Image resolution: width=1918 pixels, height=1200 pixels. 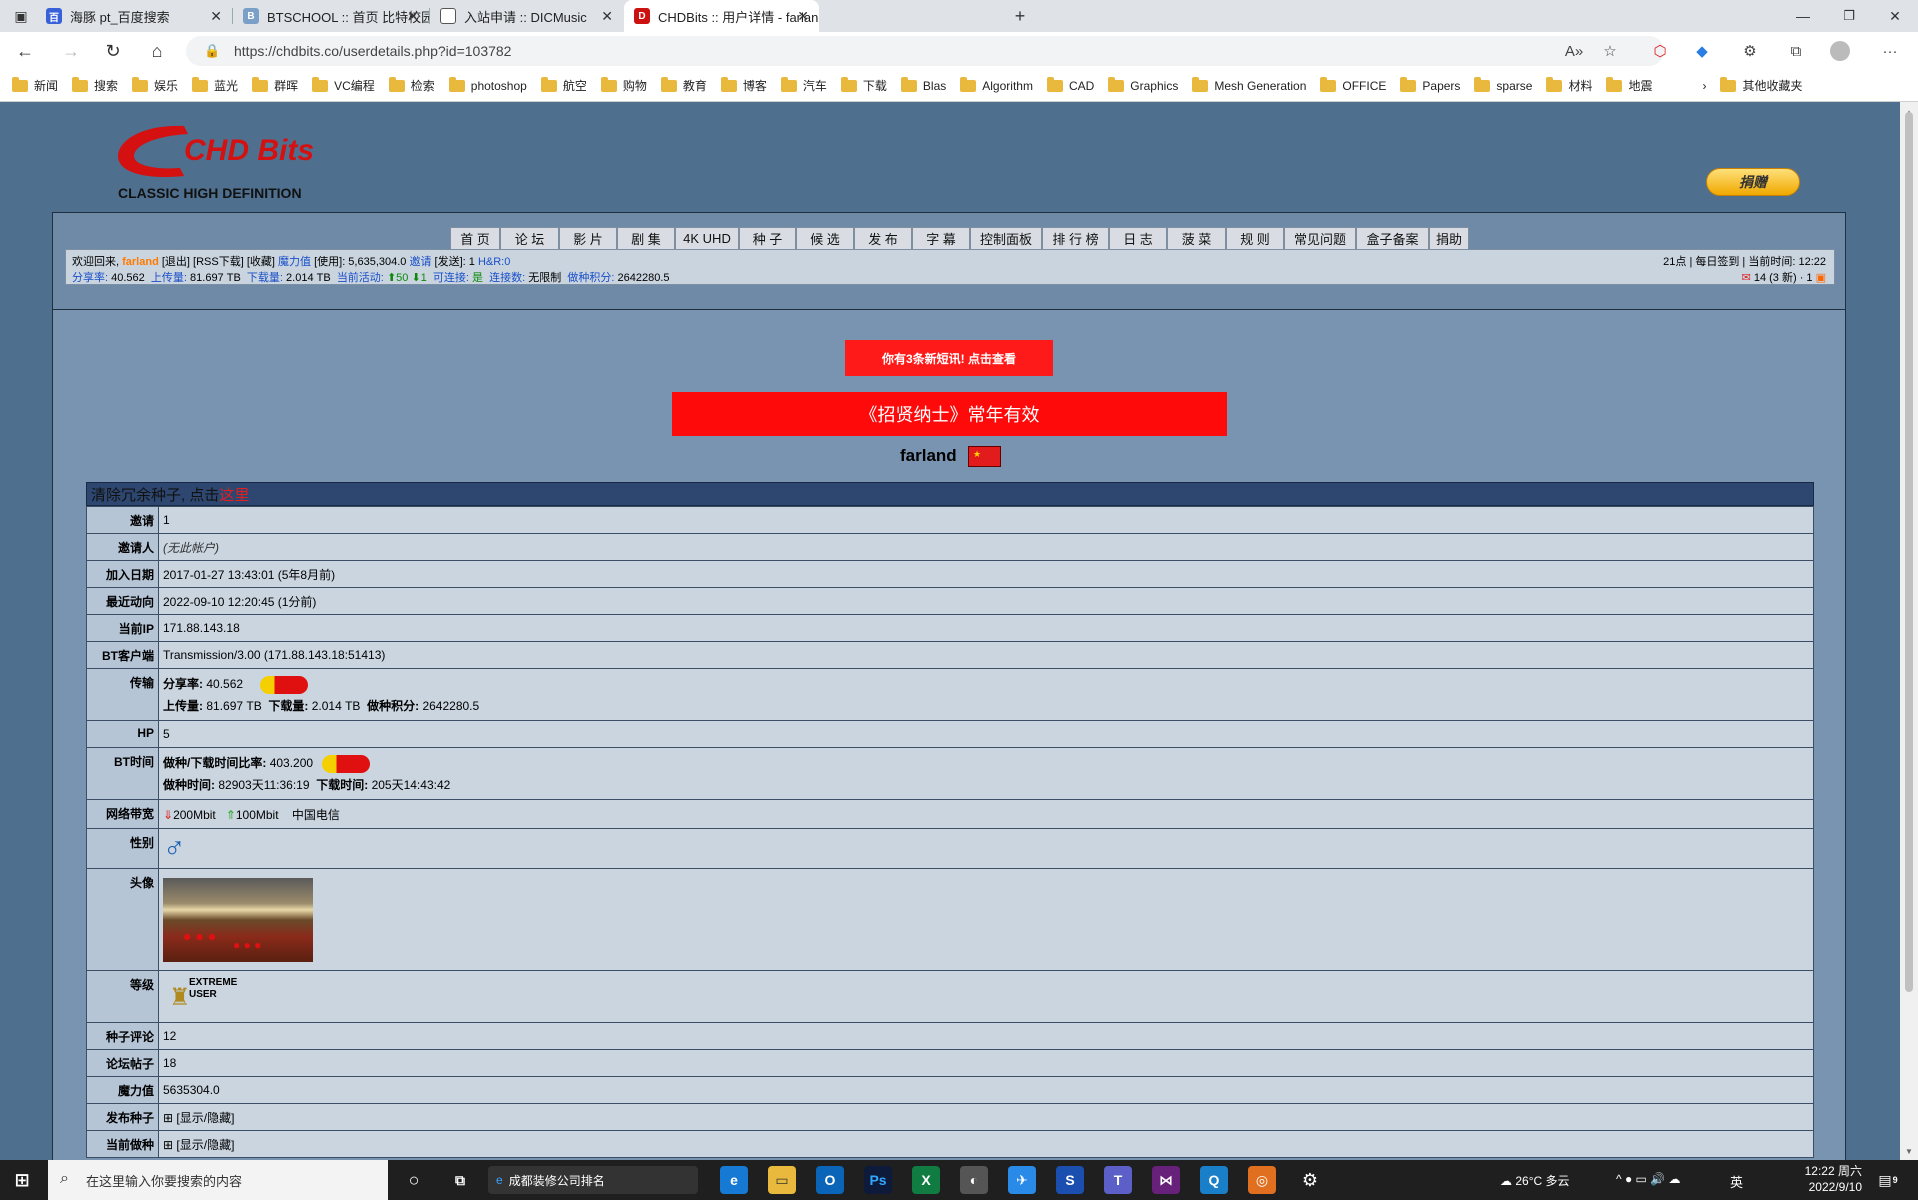 What do you see at coordinates (1353, 84) in the screenshot?
I see `bookmark-folder: OFFICE` at bounding box center [1353, 84].